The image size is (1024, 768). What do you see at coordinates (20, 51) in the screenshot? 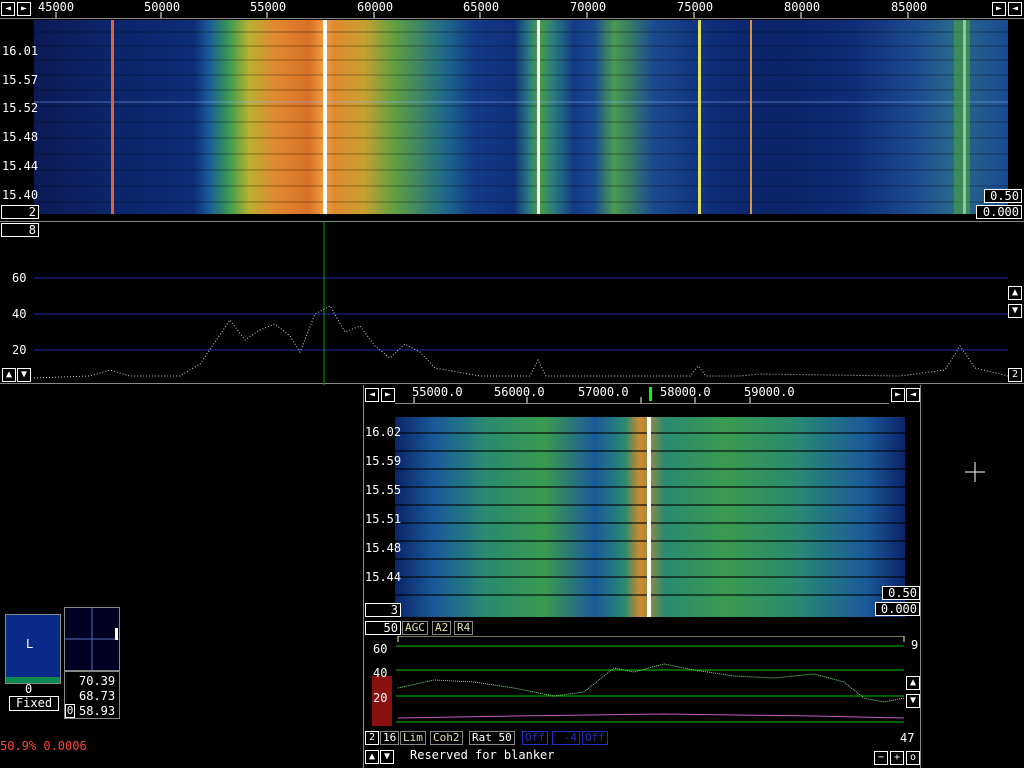
I see `top-time-label: 16.01` at bounding box center [20, 51].